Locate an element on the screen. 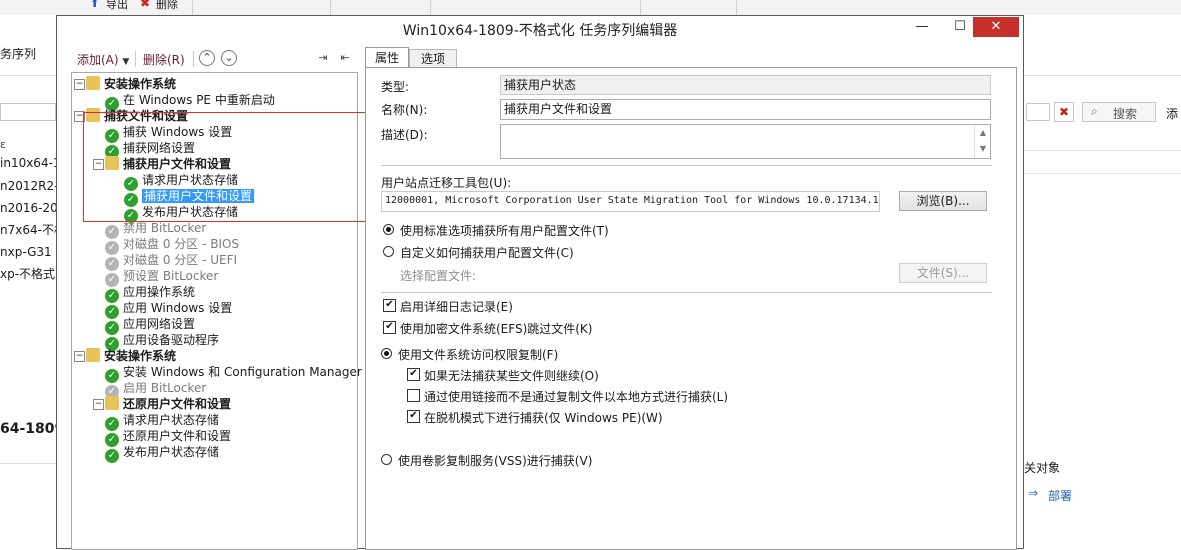 The width and height of the screenshot is (1181, 550). tree-item-label: 应用 Windows 设置 is located at coordinates (178, 308).